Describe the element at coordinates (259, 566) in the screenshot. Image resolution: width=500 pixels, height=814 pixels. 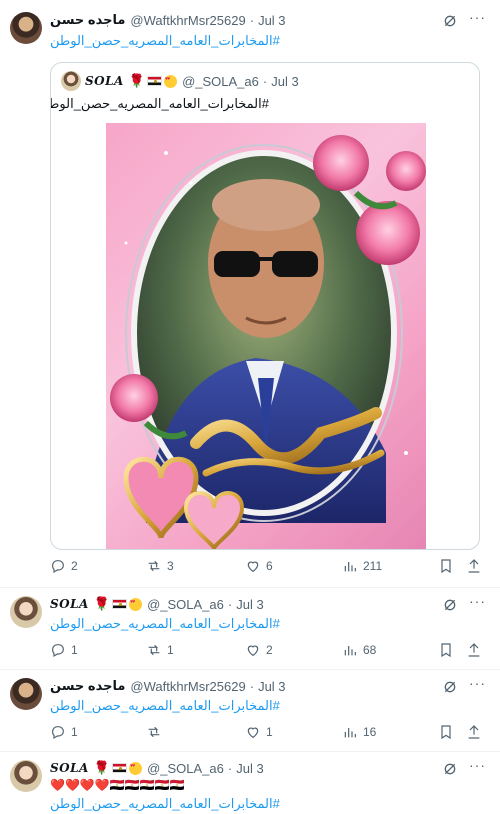
I see `like-button: 6` at that location.